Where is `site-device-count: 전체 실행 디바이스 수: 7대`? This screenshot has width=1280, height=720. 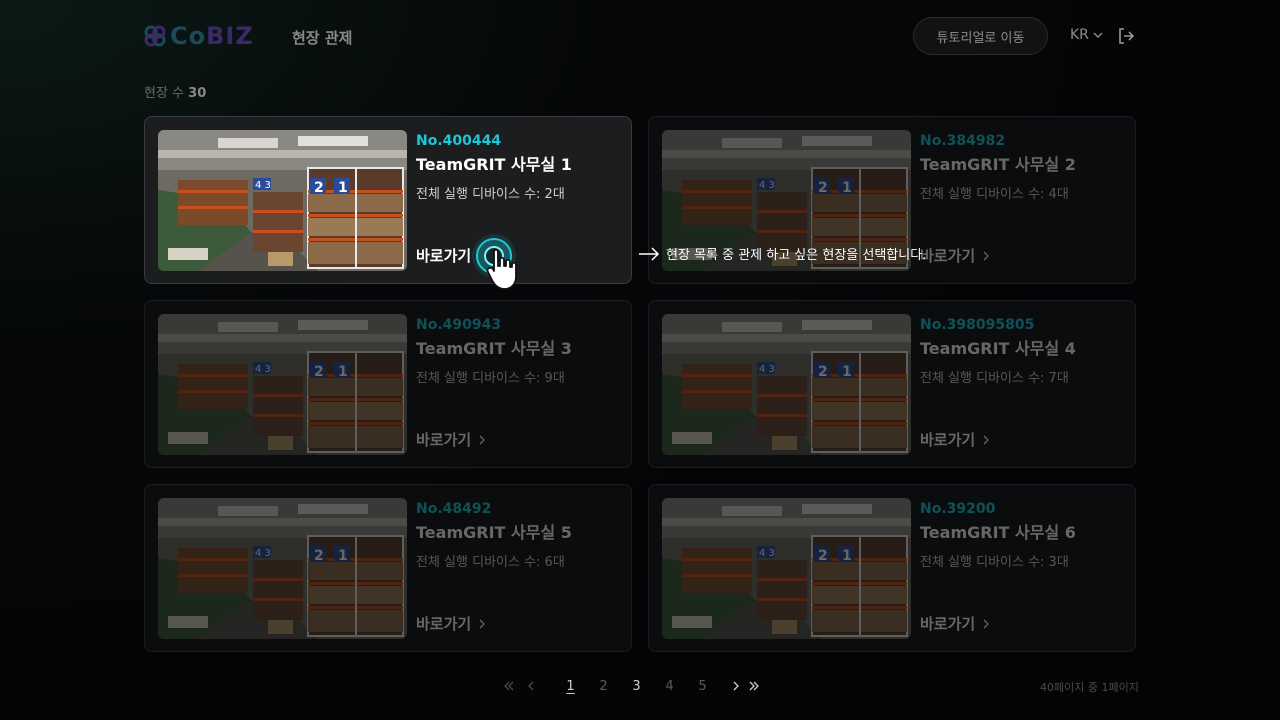 site-device-count: 전체 실행 디바이스 수: 7대 is located at coordinates (994, 378).